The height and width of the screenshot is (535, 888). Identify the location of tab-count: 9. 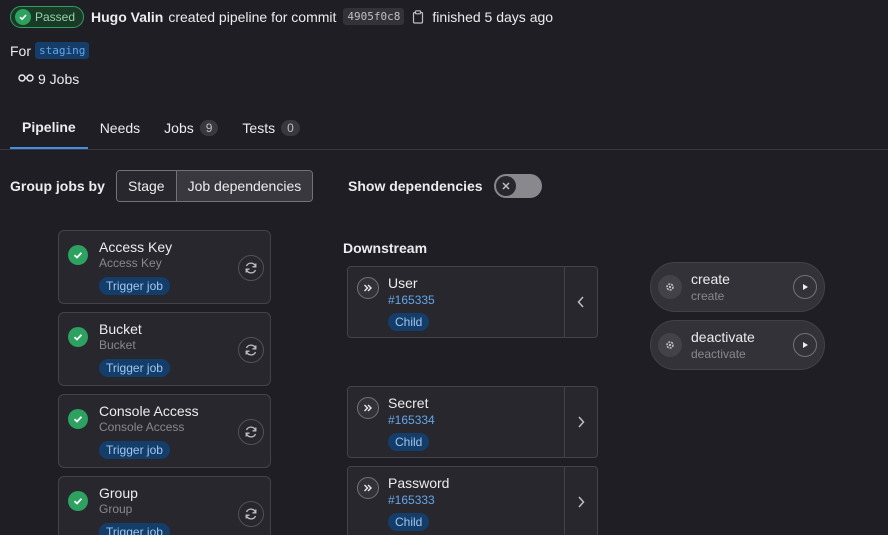
(209, 128).